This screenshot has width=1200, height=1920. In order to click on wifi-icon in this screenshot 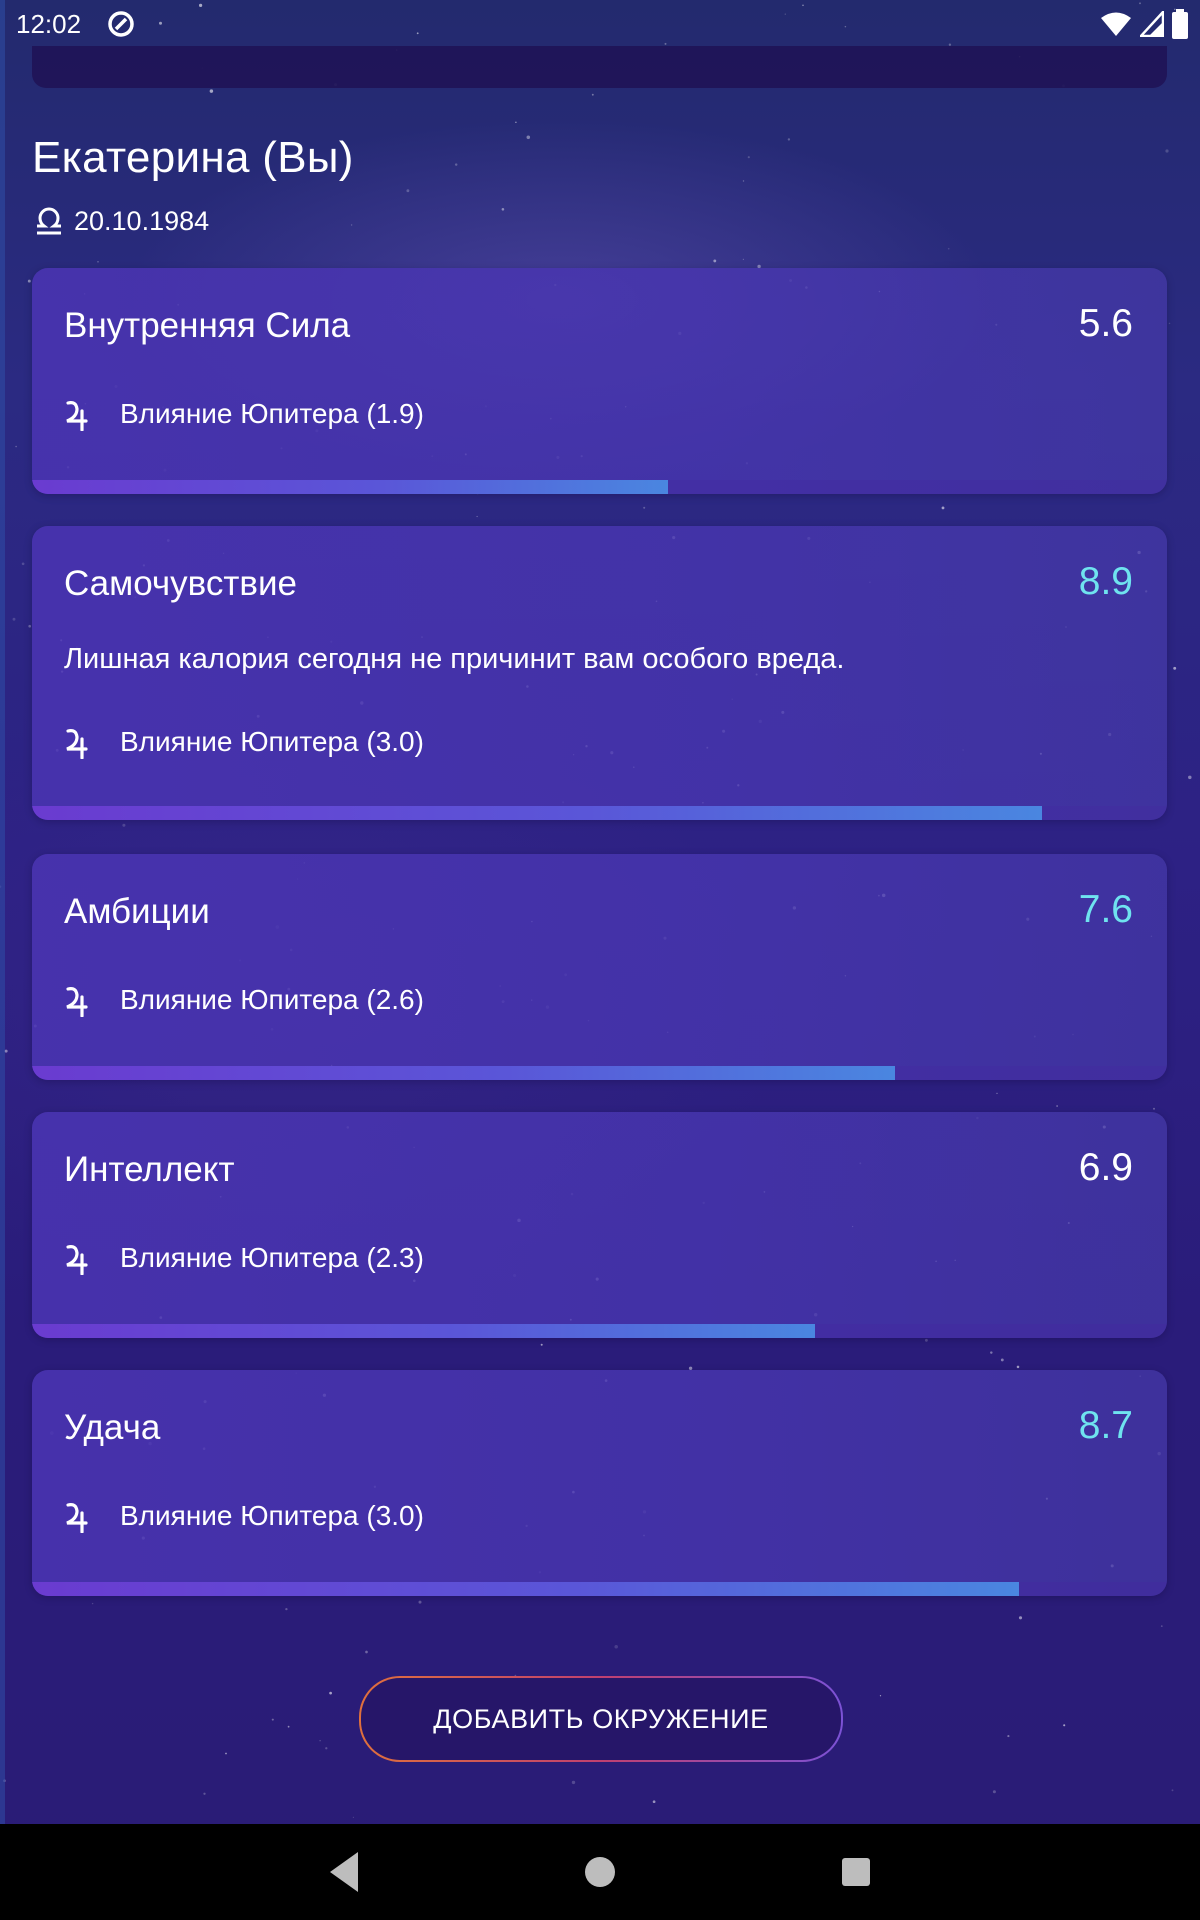, I will do `click(1116, 24)`.